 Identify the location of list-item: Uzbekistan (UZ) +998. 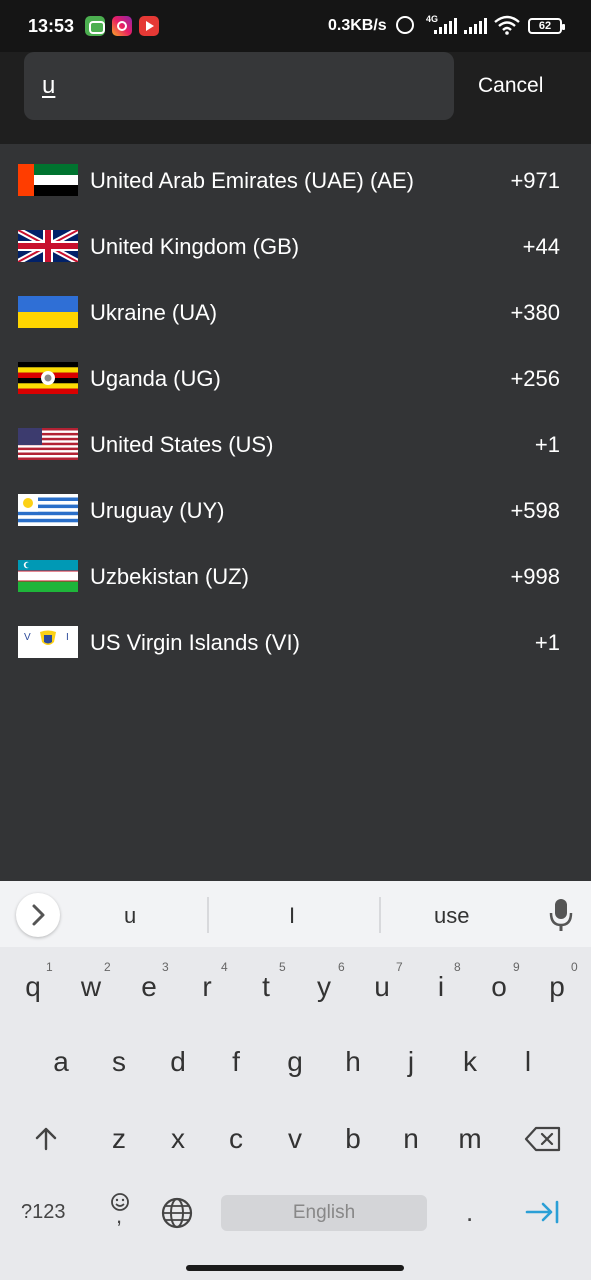
(295, 576).